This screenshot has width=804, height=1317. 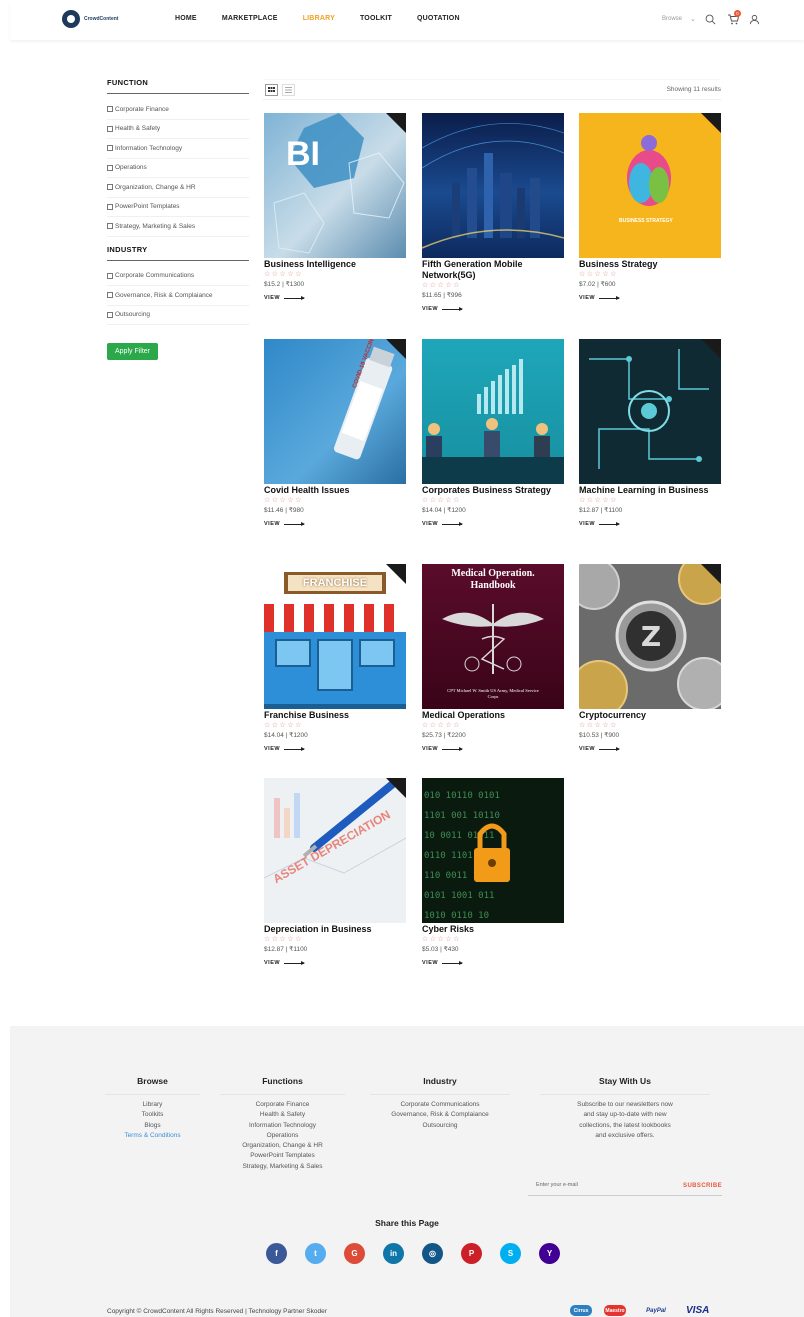 What do you see at coordinates (672, 19) in the screenshot?
I see `browse-dropdown: Browse` at bounding box center [672, 19].